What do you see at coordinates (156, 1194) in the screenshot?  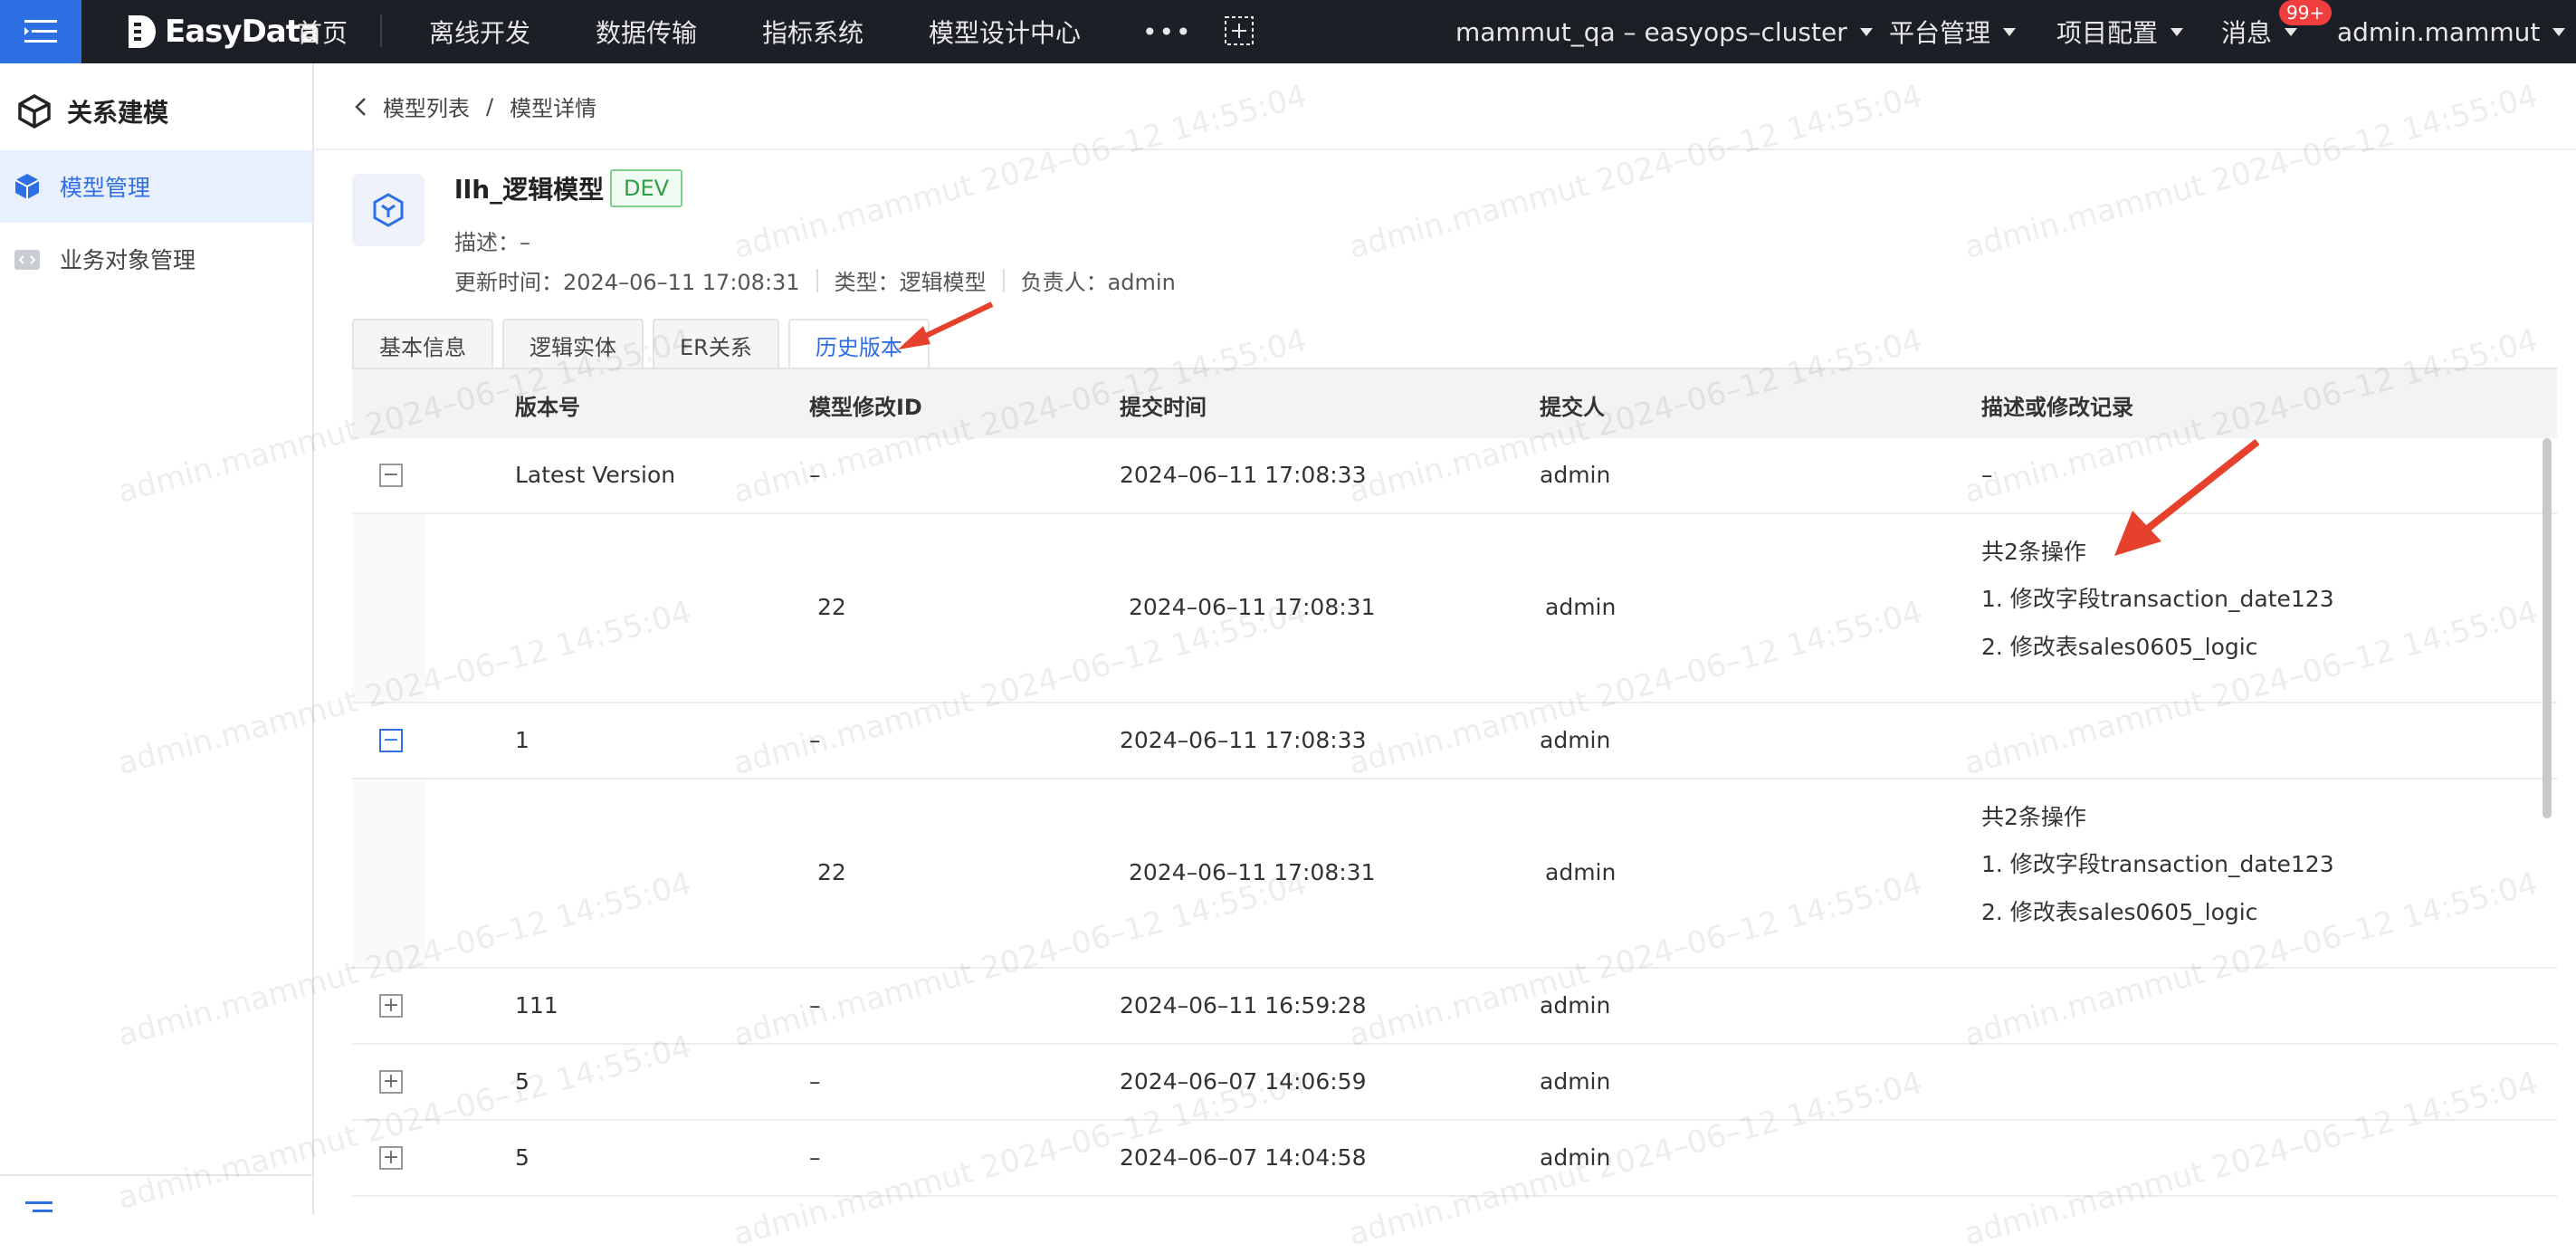 I see `sidebar-footer` at bounding box center [156, 1194].